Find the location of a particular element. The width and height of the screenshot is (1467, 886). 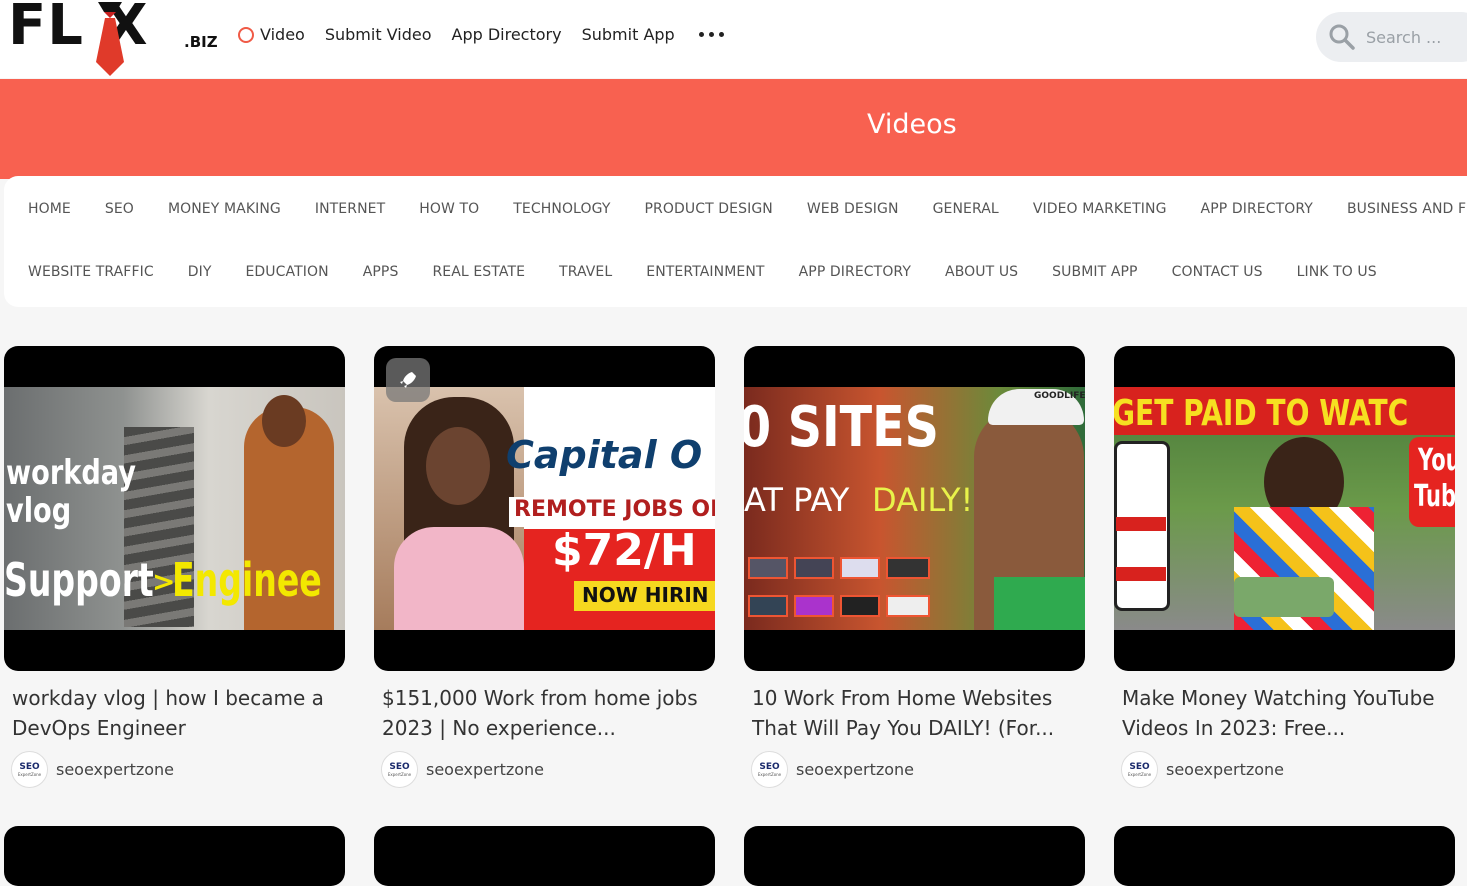

search-box is located at coordinates (1391, 37).